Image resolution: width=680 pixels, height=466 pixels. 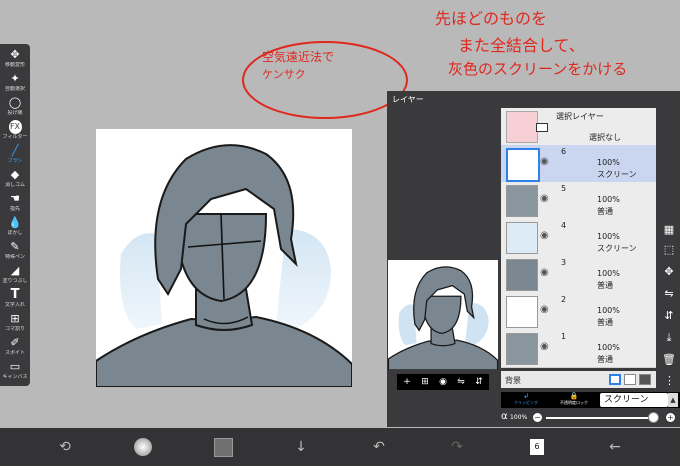 I want to click on bg-transparent-swatch, so click(x=630, y=379).